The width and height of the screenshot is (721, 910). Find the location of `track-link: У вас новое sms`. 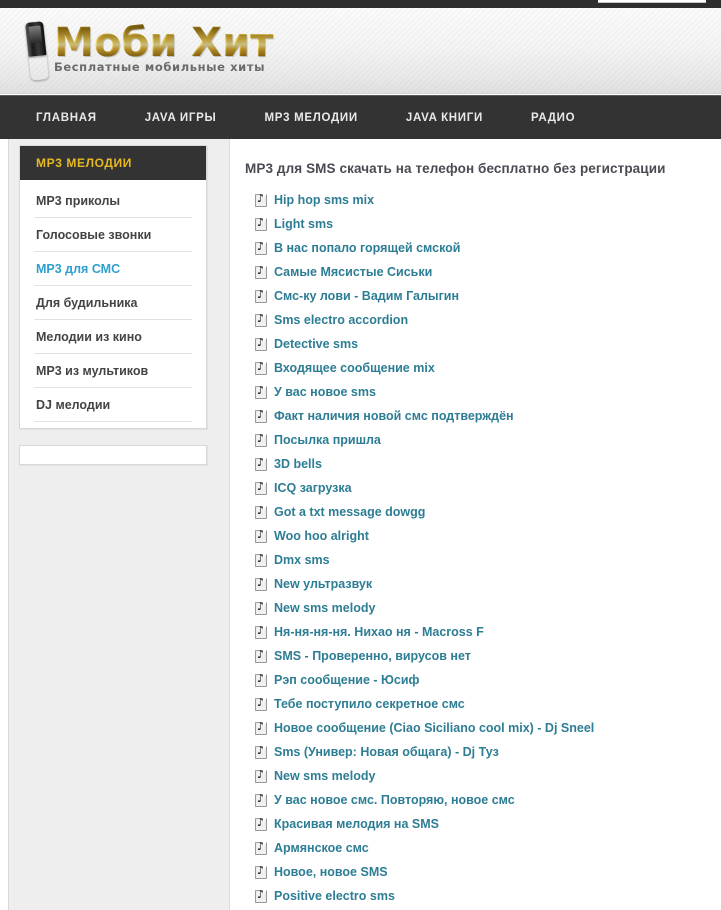

track-link: У вас новое sms is located at coordinates (325, 392).